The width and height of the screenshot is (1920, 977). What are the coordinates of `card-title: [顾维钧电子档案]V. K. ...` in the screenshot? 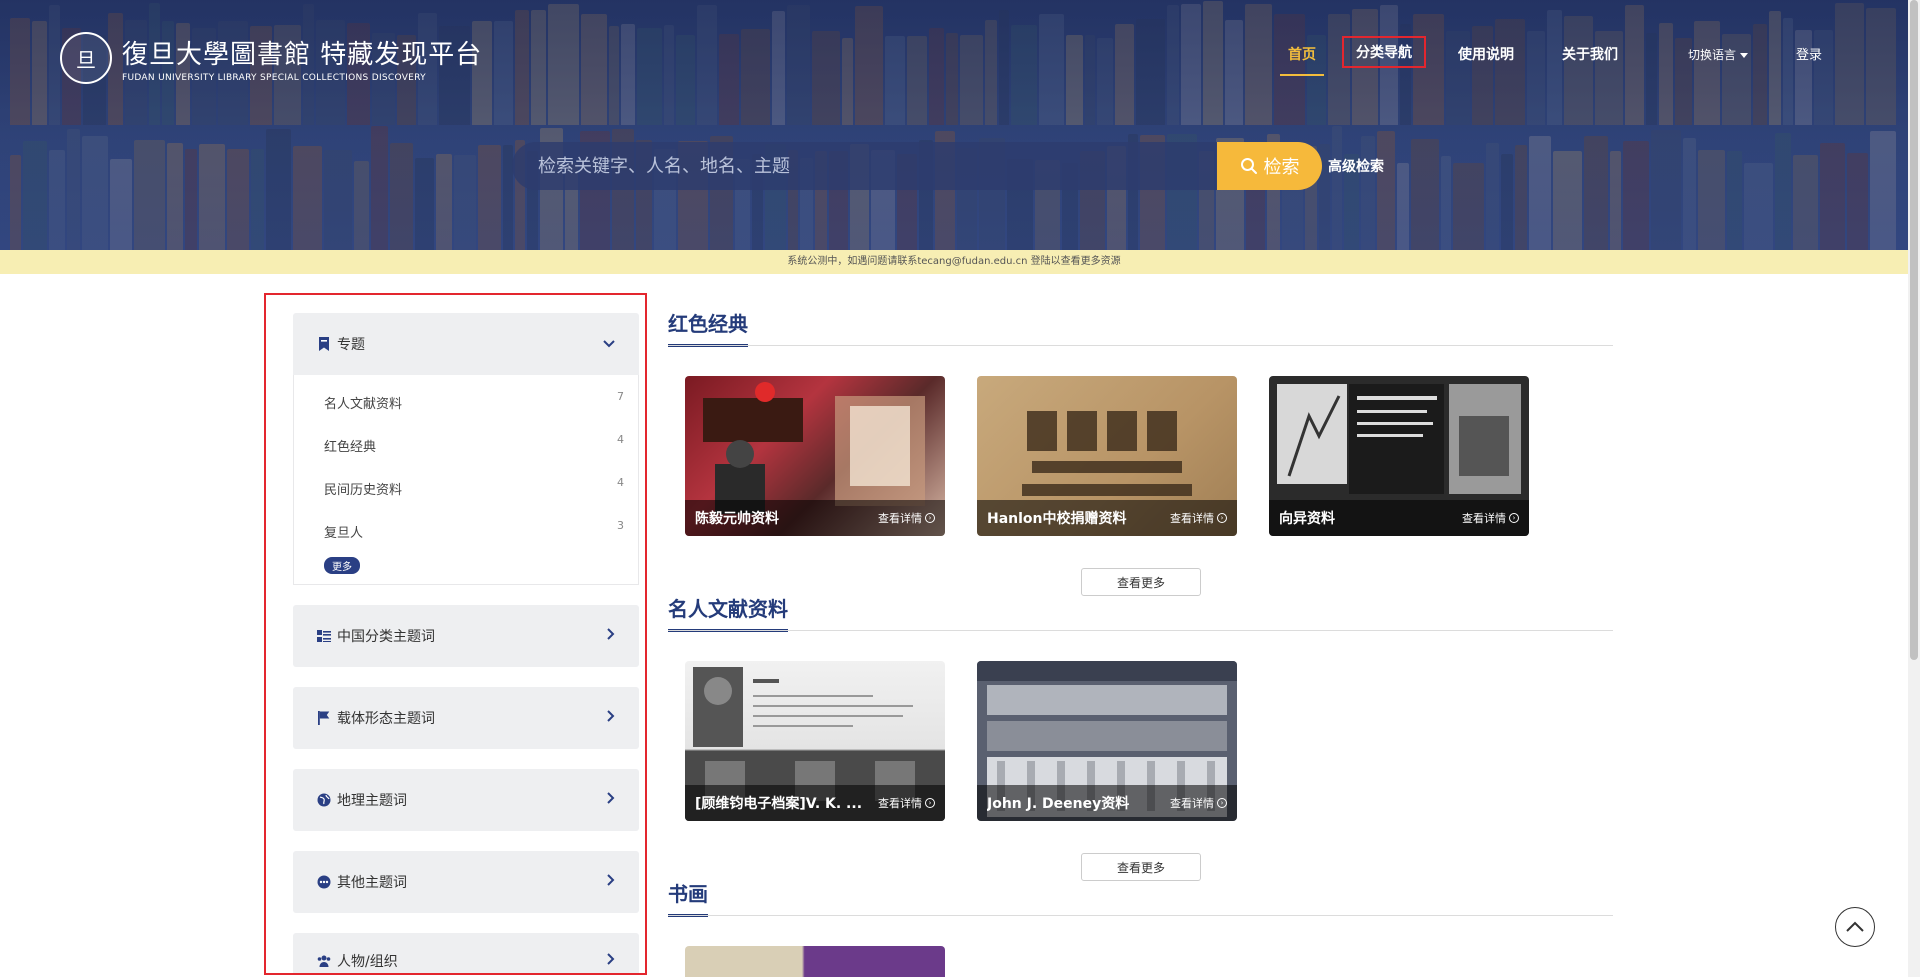 It's located at (779, 804).